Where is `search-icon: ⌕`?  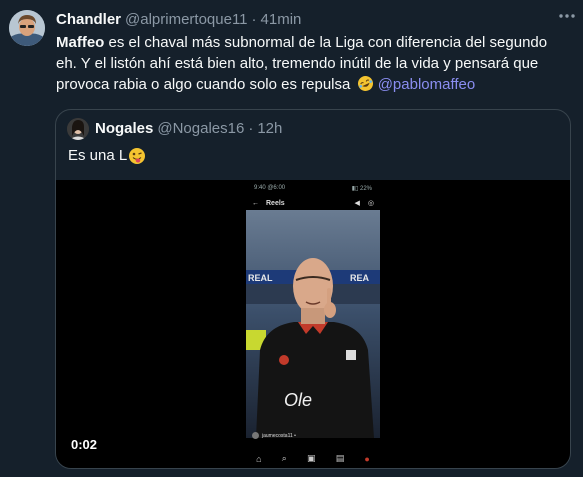
search-icon: ⌕ is located at coordinates (284, 458).